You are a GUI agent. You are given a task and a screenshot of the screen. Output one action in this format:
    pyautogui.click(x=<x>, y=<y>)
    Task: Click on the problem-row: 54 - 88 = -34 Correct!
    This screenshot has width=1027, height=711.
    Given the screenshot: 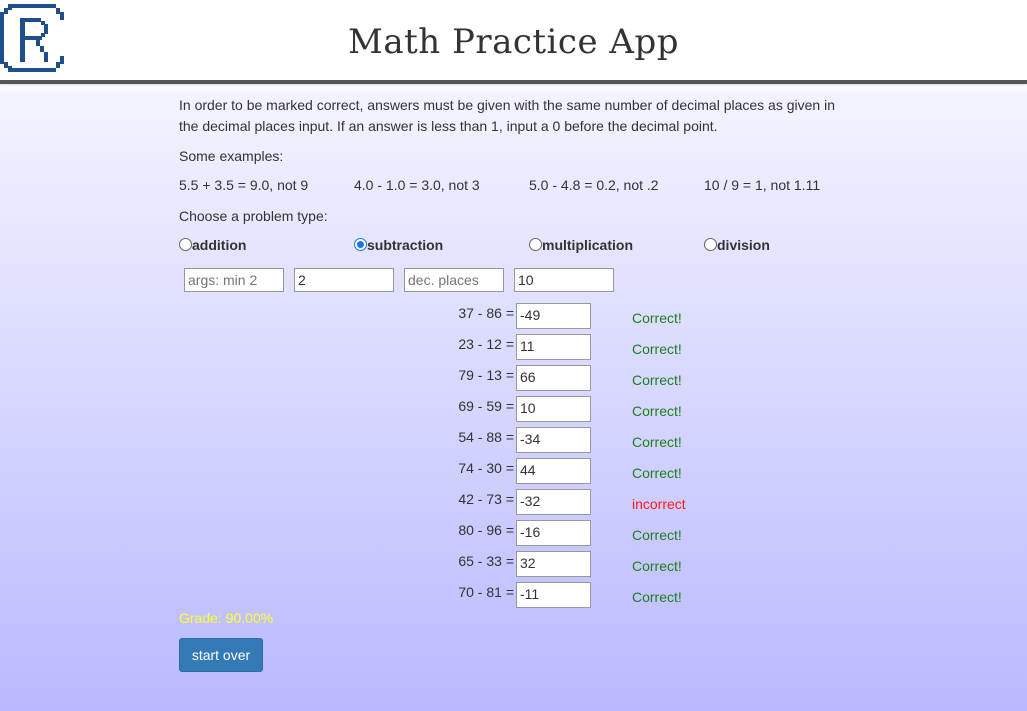 What is the action you would take?
    pyautogui.click(x=479, y=440)
    